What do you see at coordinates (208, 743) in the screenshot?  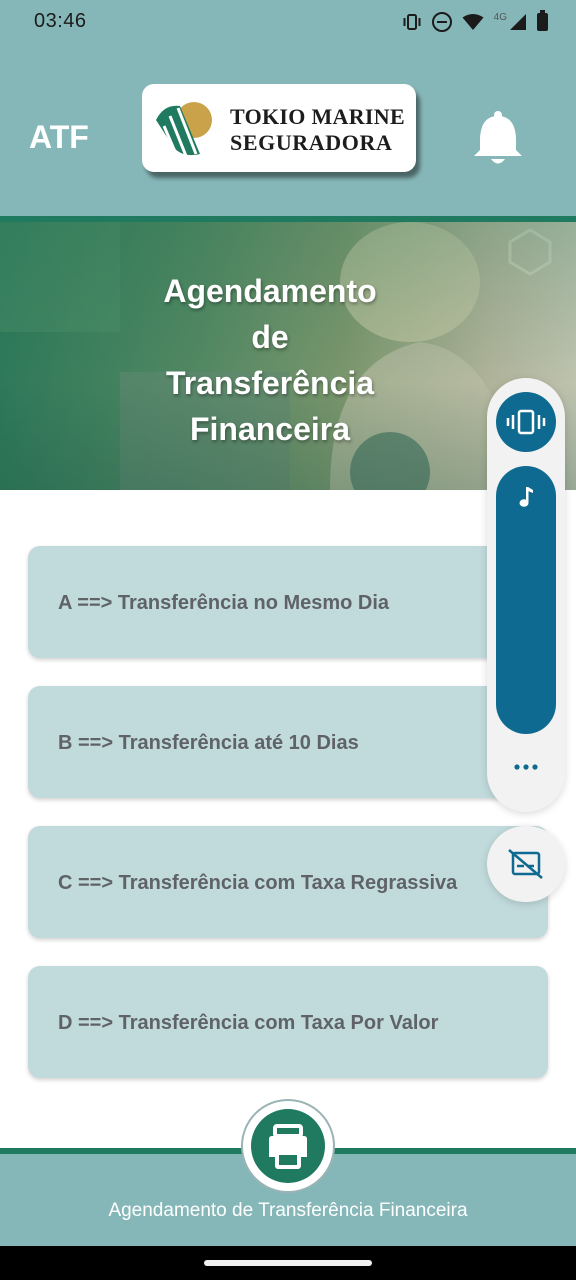 I see `option-label: B ==> Transferência até 10 Dias` at bounding box center [208, 743].